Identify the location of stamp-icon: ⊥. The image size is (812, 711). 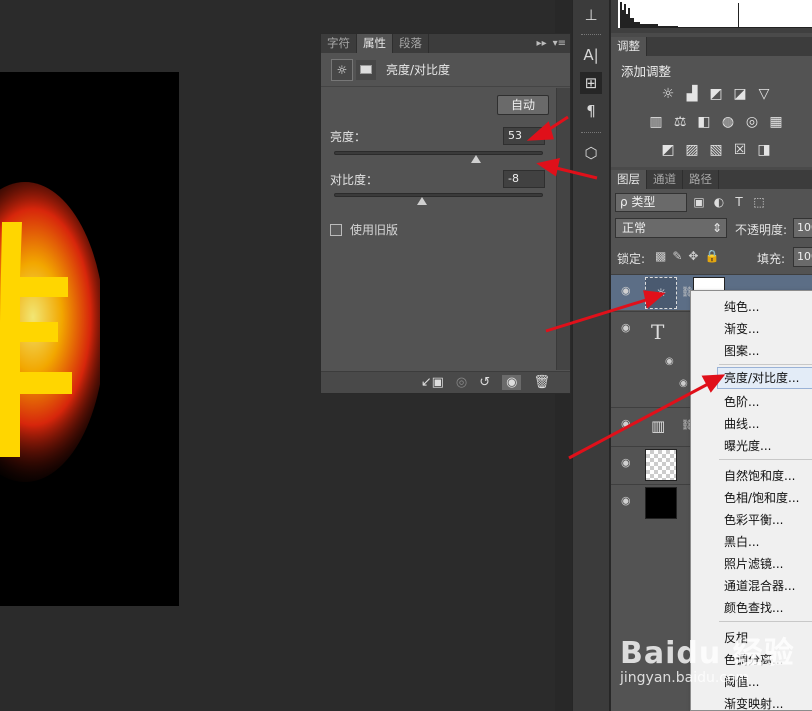
(591, 15).